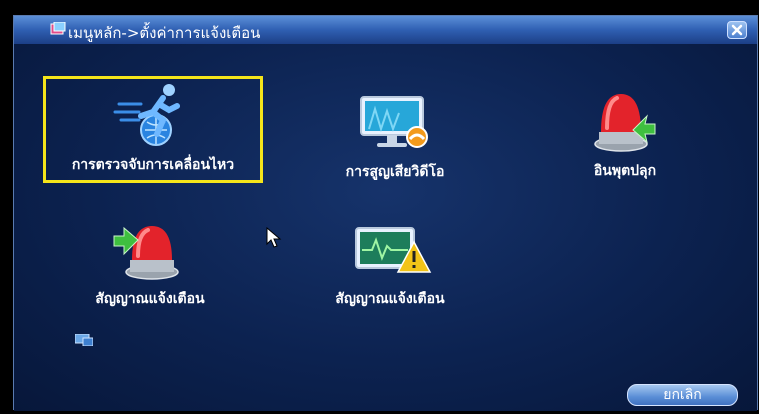 The width and height of the screenshot is (759, 414). Describe the element at coordinates (164, 33) in the screenshot. I see `window-title: เมนูหลัก->ตั้งค่าการแจ้งเตือน` at that location.